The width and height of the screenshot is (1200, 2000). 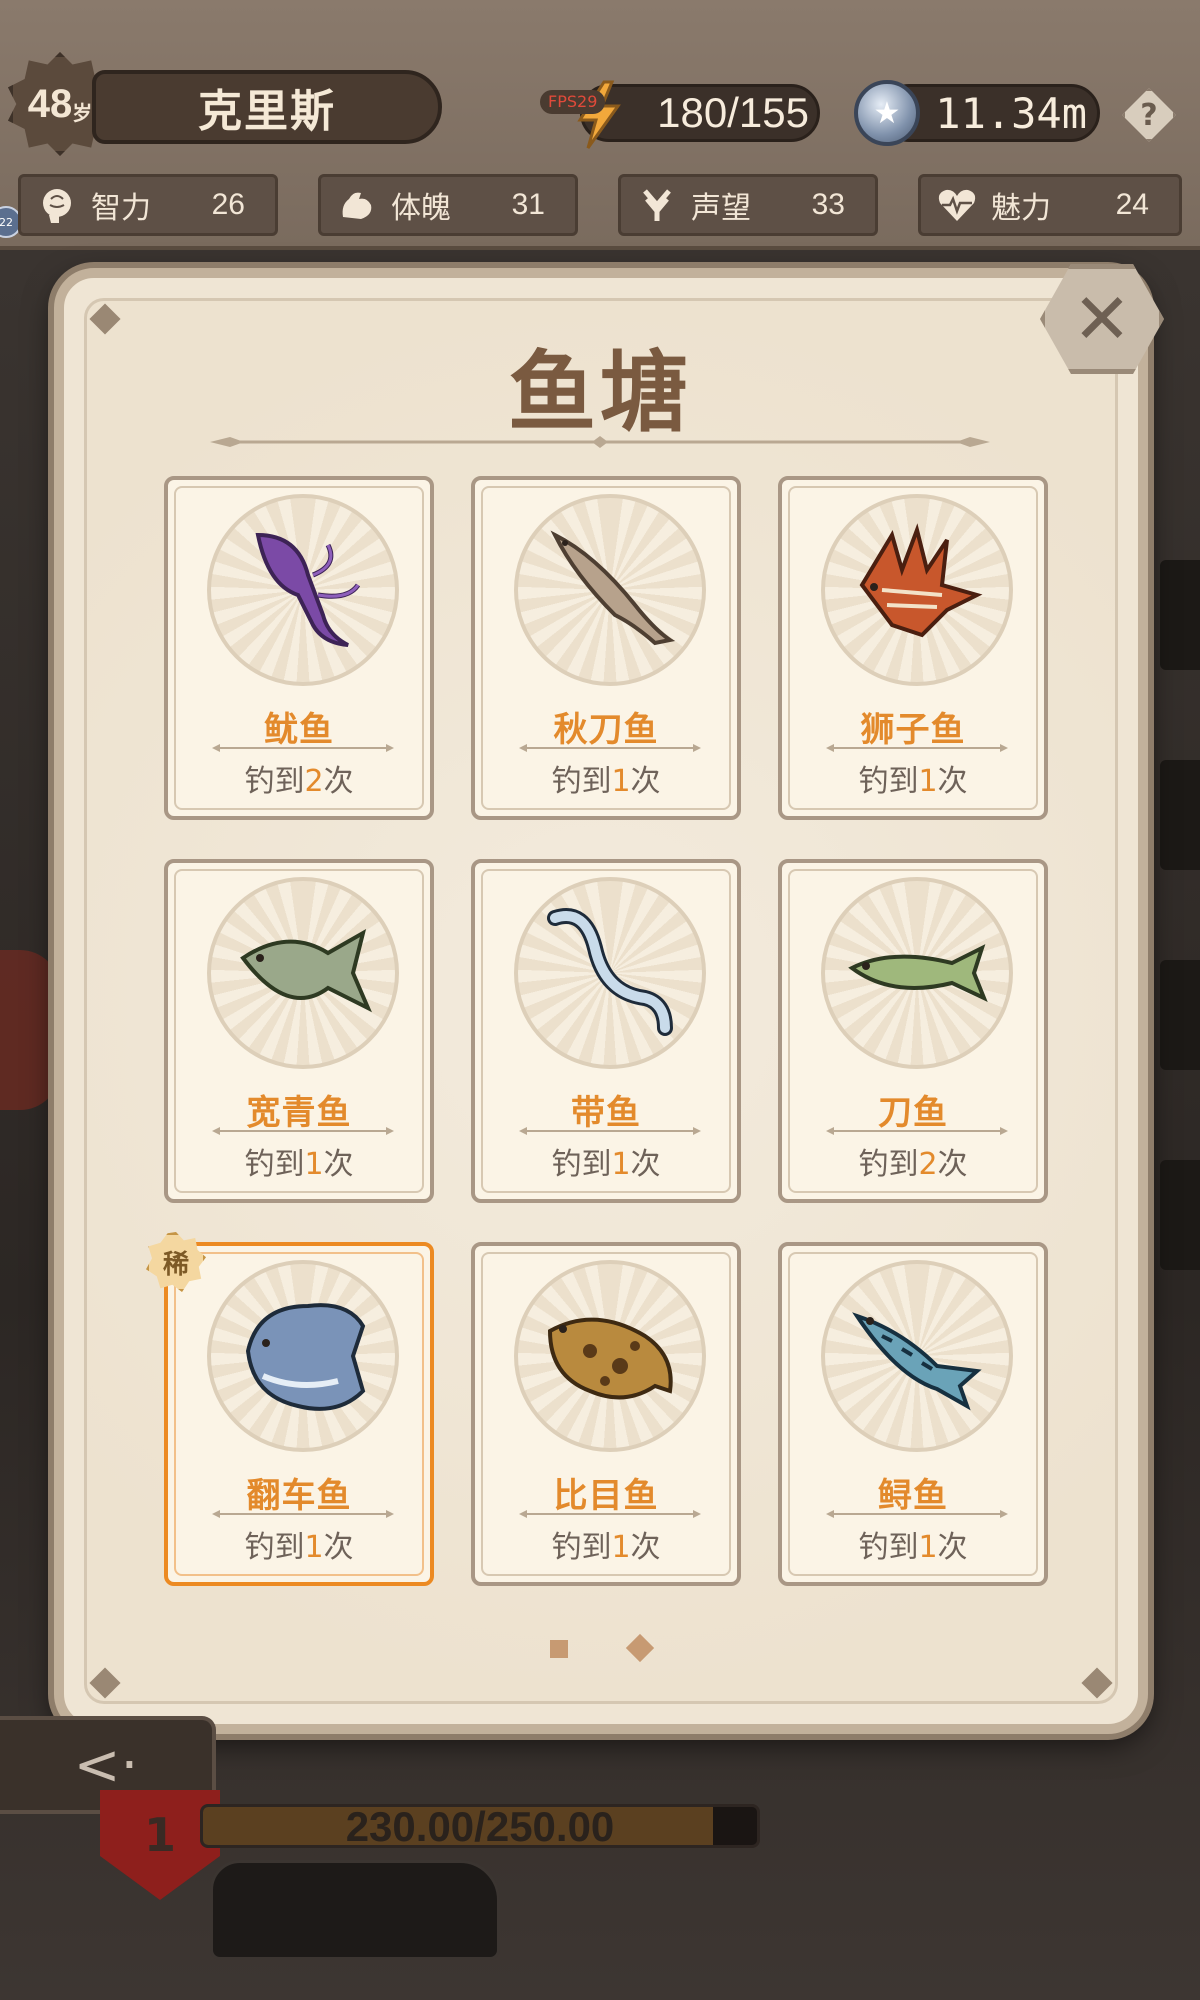 I want to click on fish-card: 狮子鱼 钓到1次, so click(x=913, y=648).